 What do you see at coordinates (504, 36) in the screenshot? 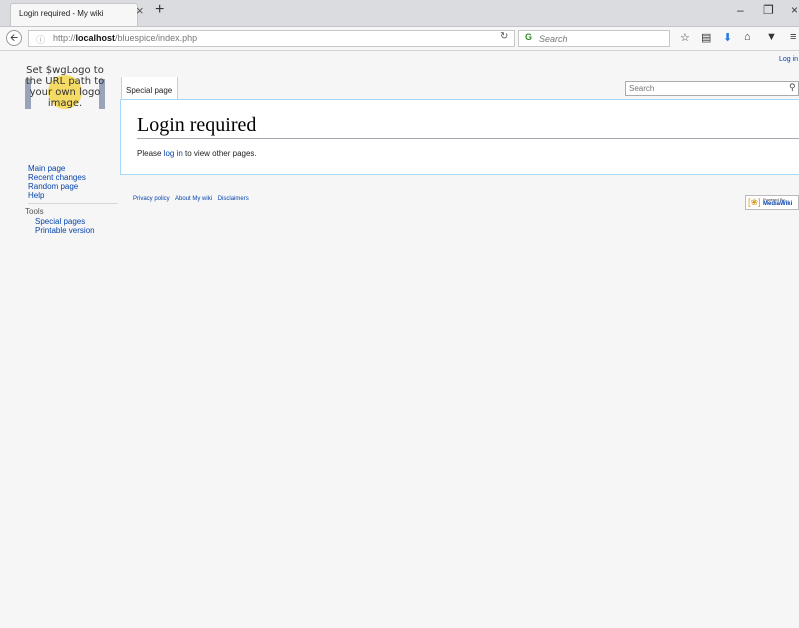
I see `reload-icon: ↻` at bounding box center [504, 36].